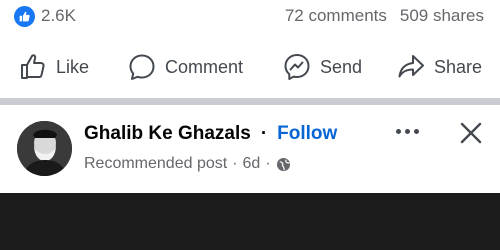 The height and width of the screenshot is (250, 500). I want to click on post-meta: Recommended post · 6d ·, so click(187, 164).